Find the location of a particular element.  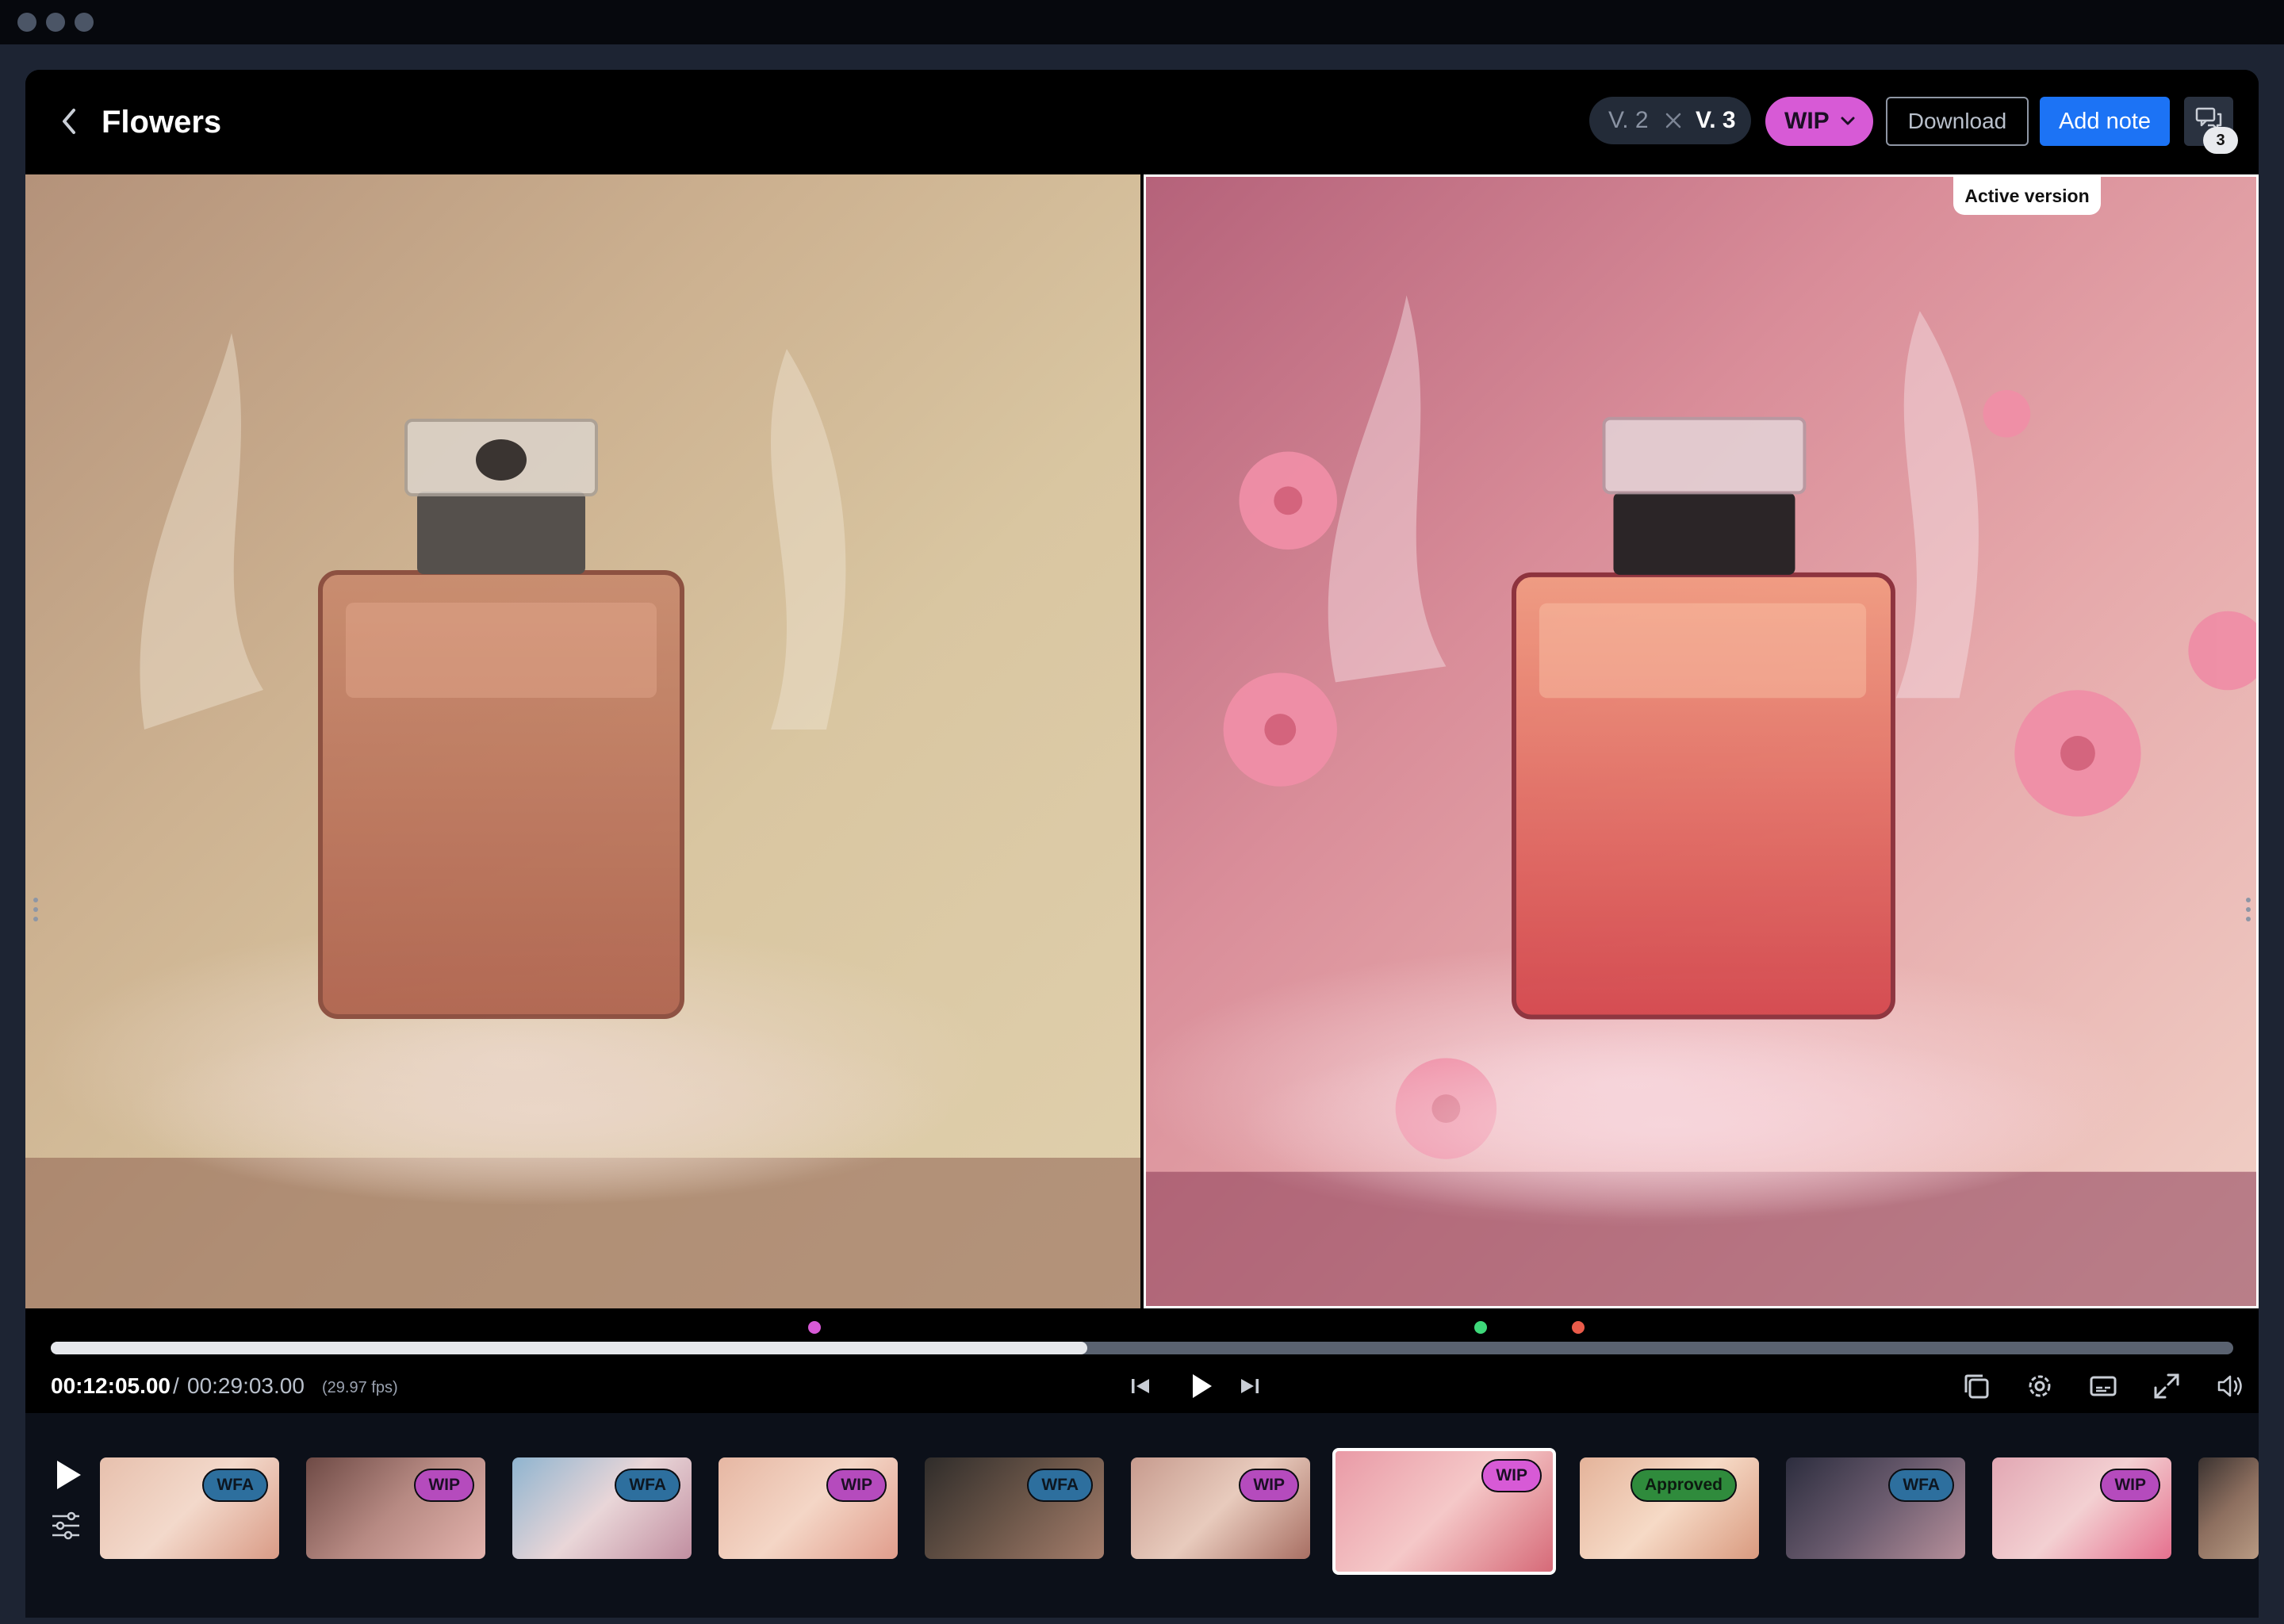

fullscreen-icon is located at coordinates (2166, 1386).